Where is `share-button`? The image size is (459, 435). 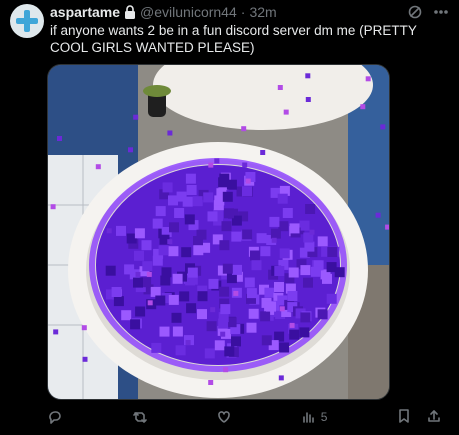 share-button is located at coordinates (434, 417).